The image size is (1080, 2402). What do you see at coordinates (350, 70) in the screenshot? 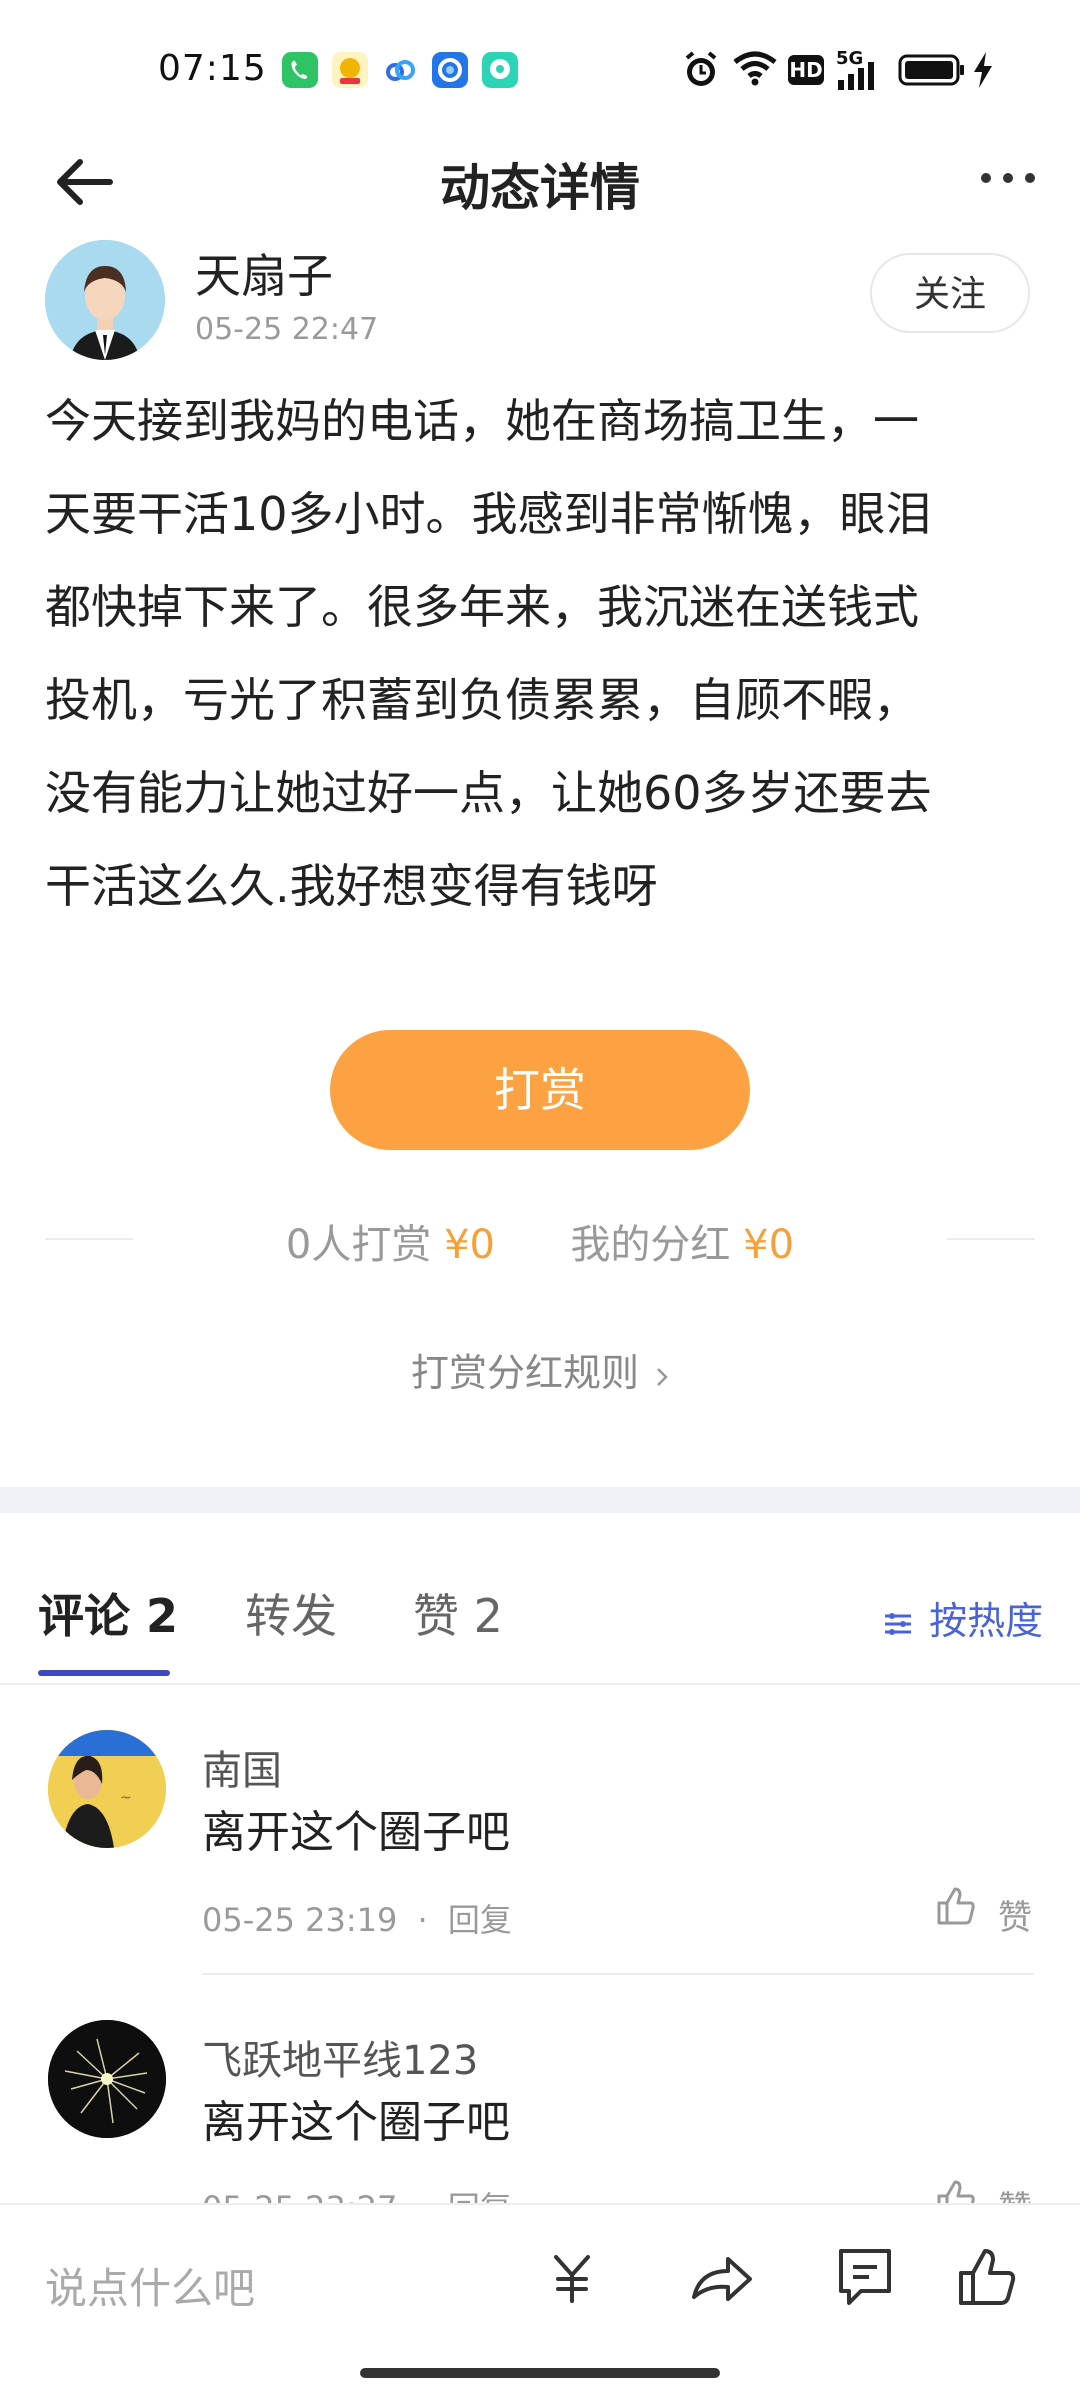
I see `game-app-icon` at bounding box center [350, 70].